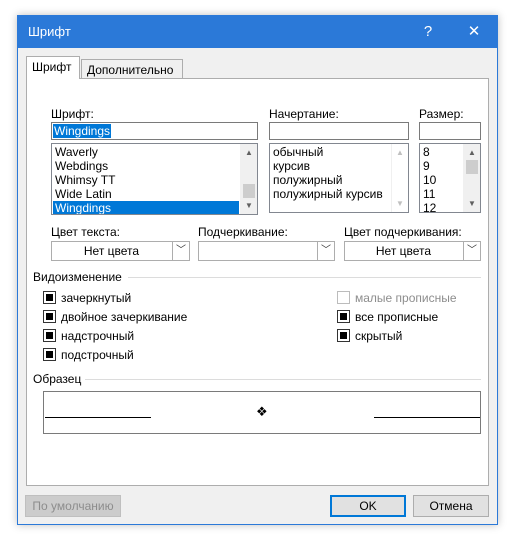  Describe the element at coordinates (53, 67) in the screenshot. I see `tab-font: Шрифт` at that location.